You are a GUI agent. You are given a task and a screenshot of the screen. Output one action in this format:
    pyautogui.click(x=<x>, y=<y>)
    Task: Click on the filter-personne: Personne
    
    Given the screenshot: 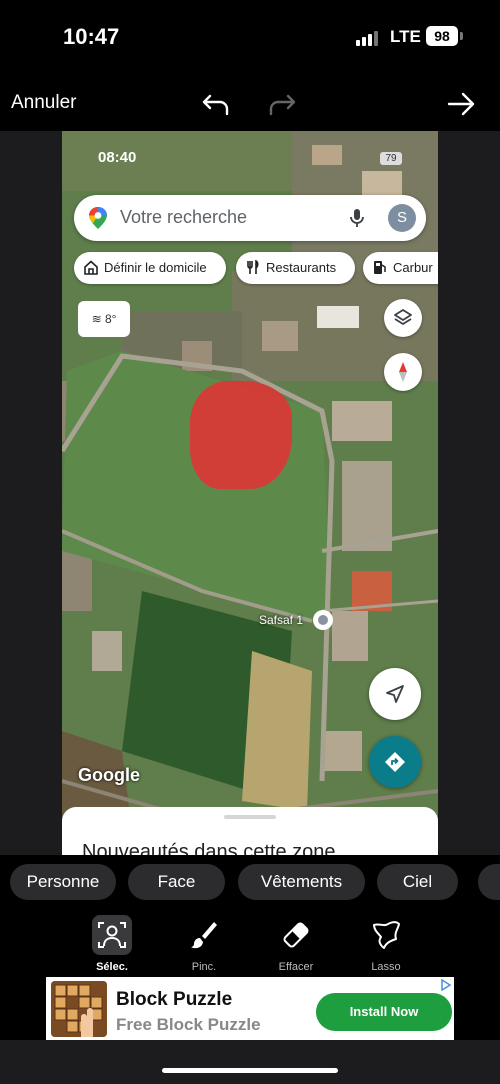 What is the action you would take?
    pyautogui.click(x=63, y=882)
    